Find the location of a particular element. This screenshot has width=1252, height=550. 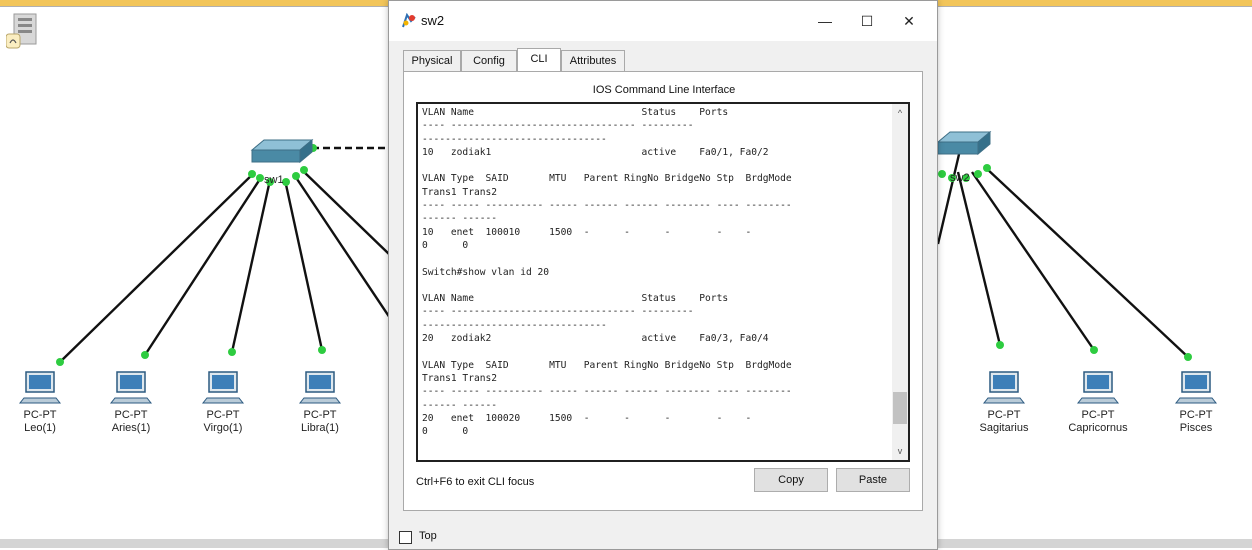

close-button: ✕ is located at coordinates (909, 21).